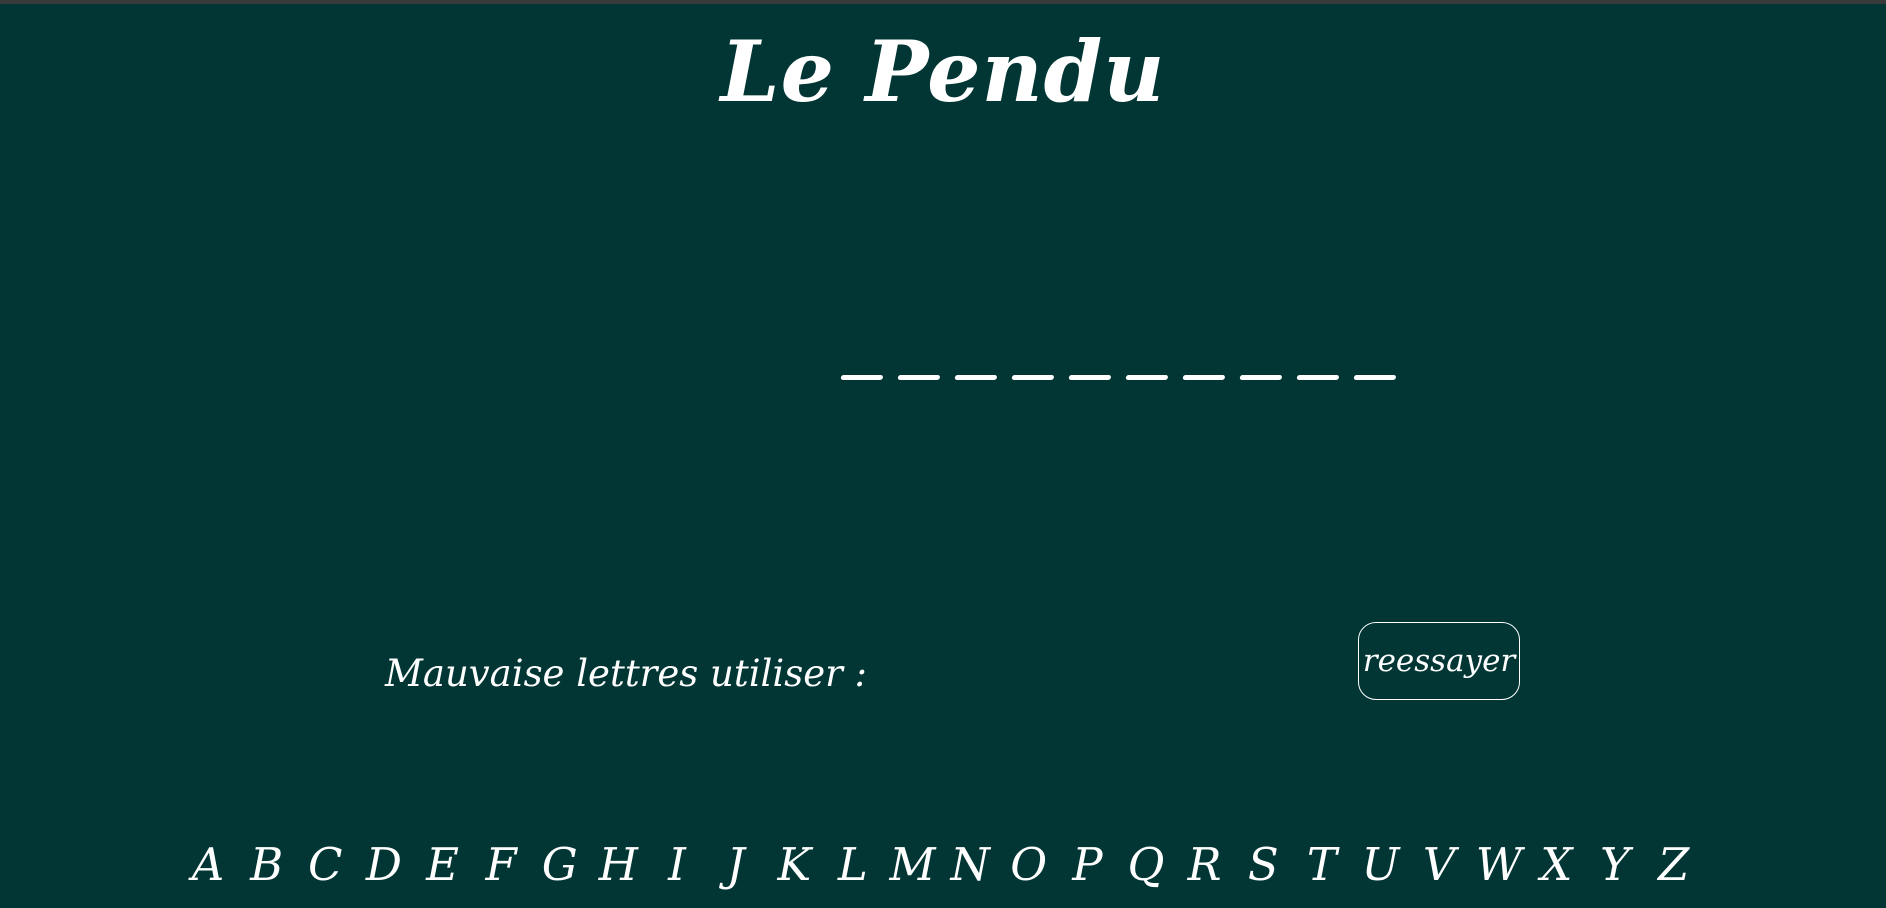 The width and height of the screenshot is (1886, 908). I want to click on letter-key-e: E, so click(443, 865).